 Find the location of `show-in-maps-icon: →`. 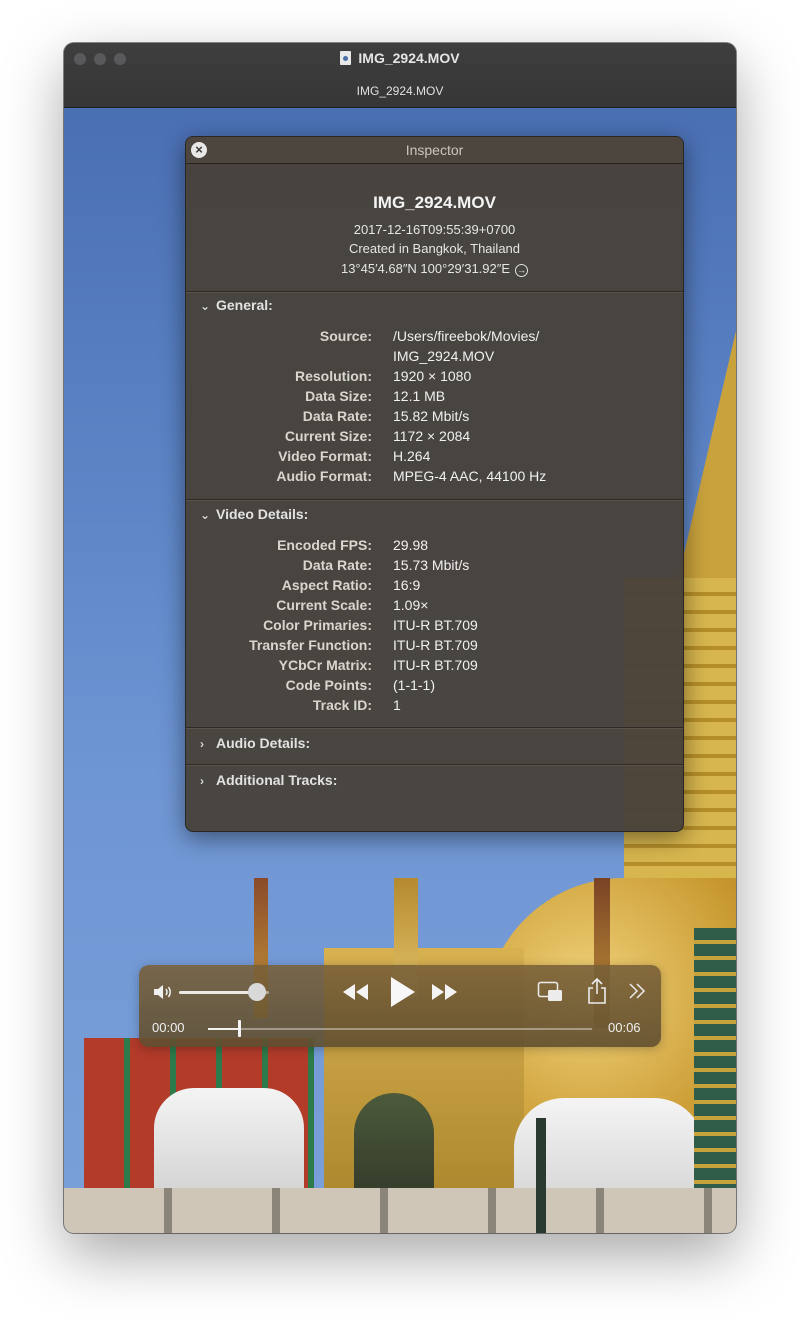

show-in-maps-icon: → is located at coordinates (522, 270).